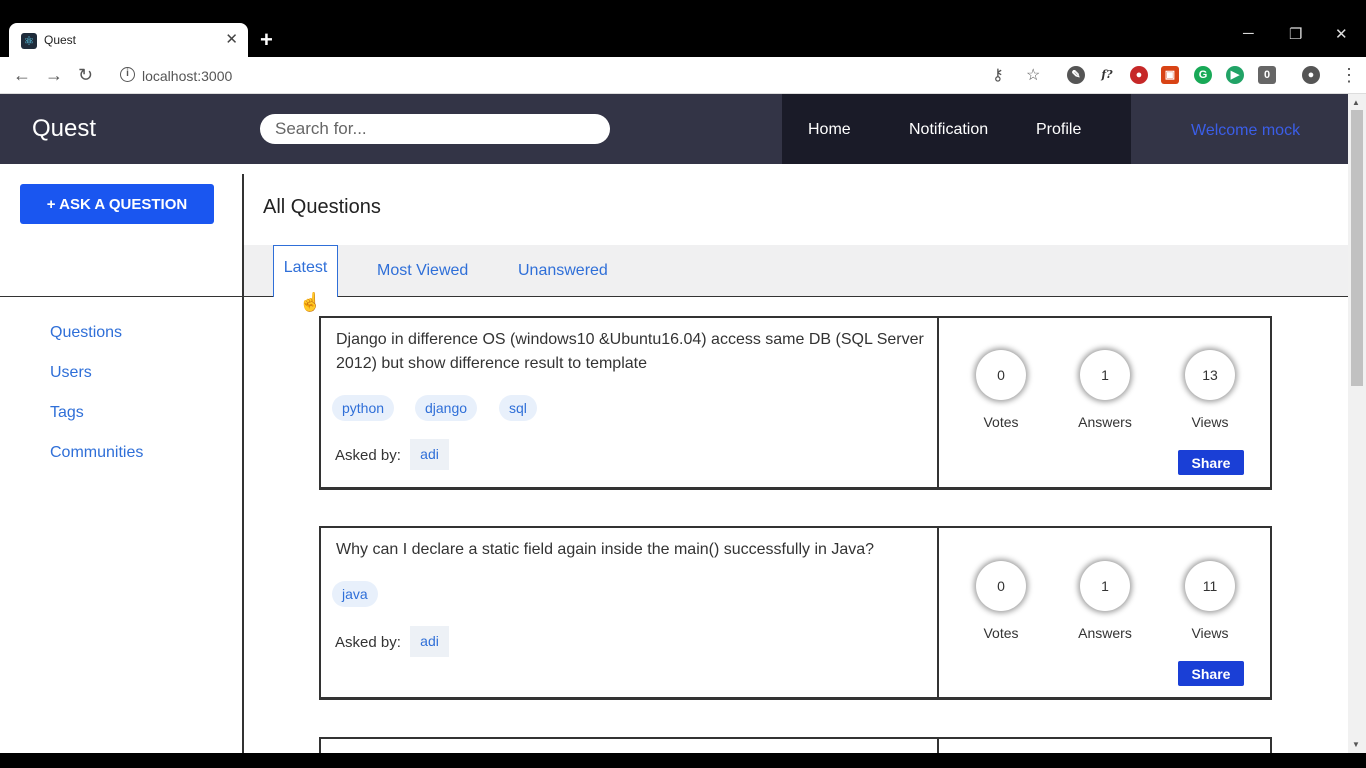 The height and width of the screenshot is (768, 1366). What do you see at coordinates (1076, 75) in the screenshot?
I see `extension-eyedropper-icon: ✎` at bounding box center [1076, 75].